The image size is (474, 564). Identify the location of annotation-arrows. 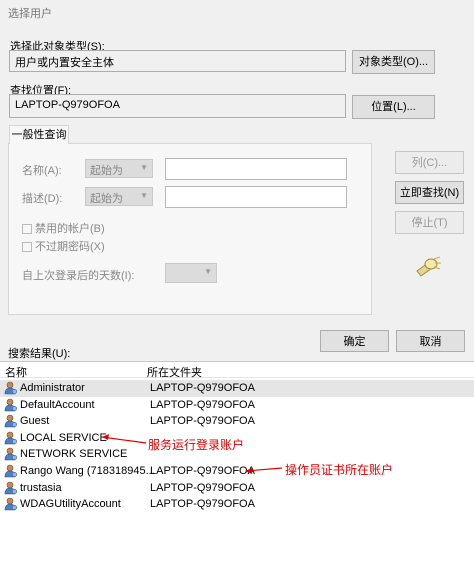
(192, 454).